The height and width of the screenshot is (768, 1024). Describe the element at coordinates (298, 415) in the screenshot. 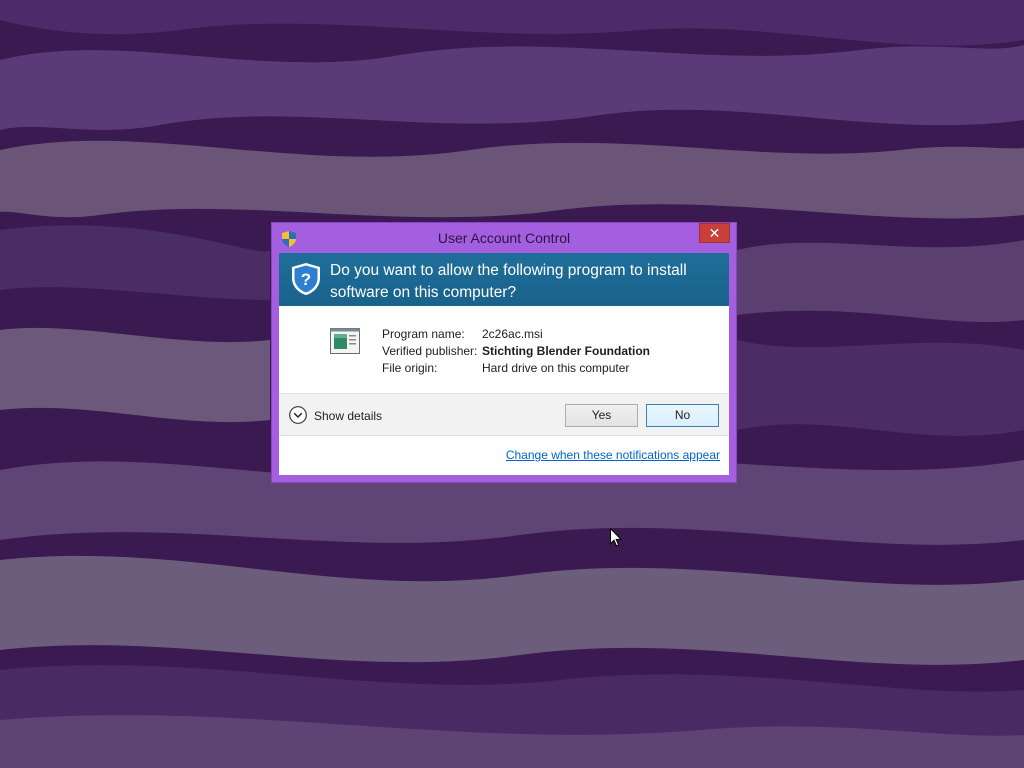

I see `chevron-down-icon` at that location.